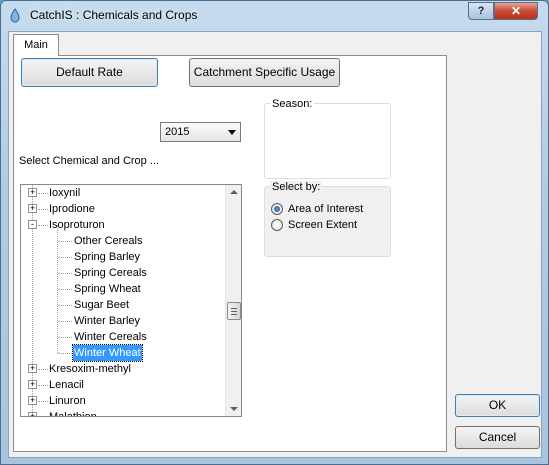  What do you see at coordinates (177, 132) in the screenshot?
I see `year-select-value: 2015` at bounding box center [177, 132].